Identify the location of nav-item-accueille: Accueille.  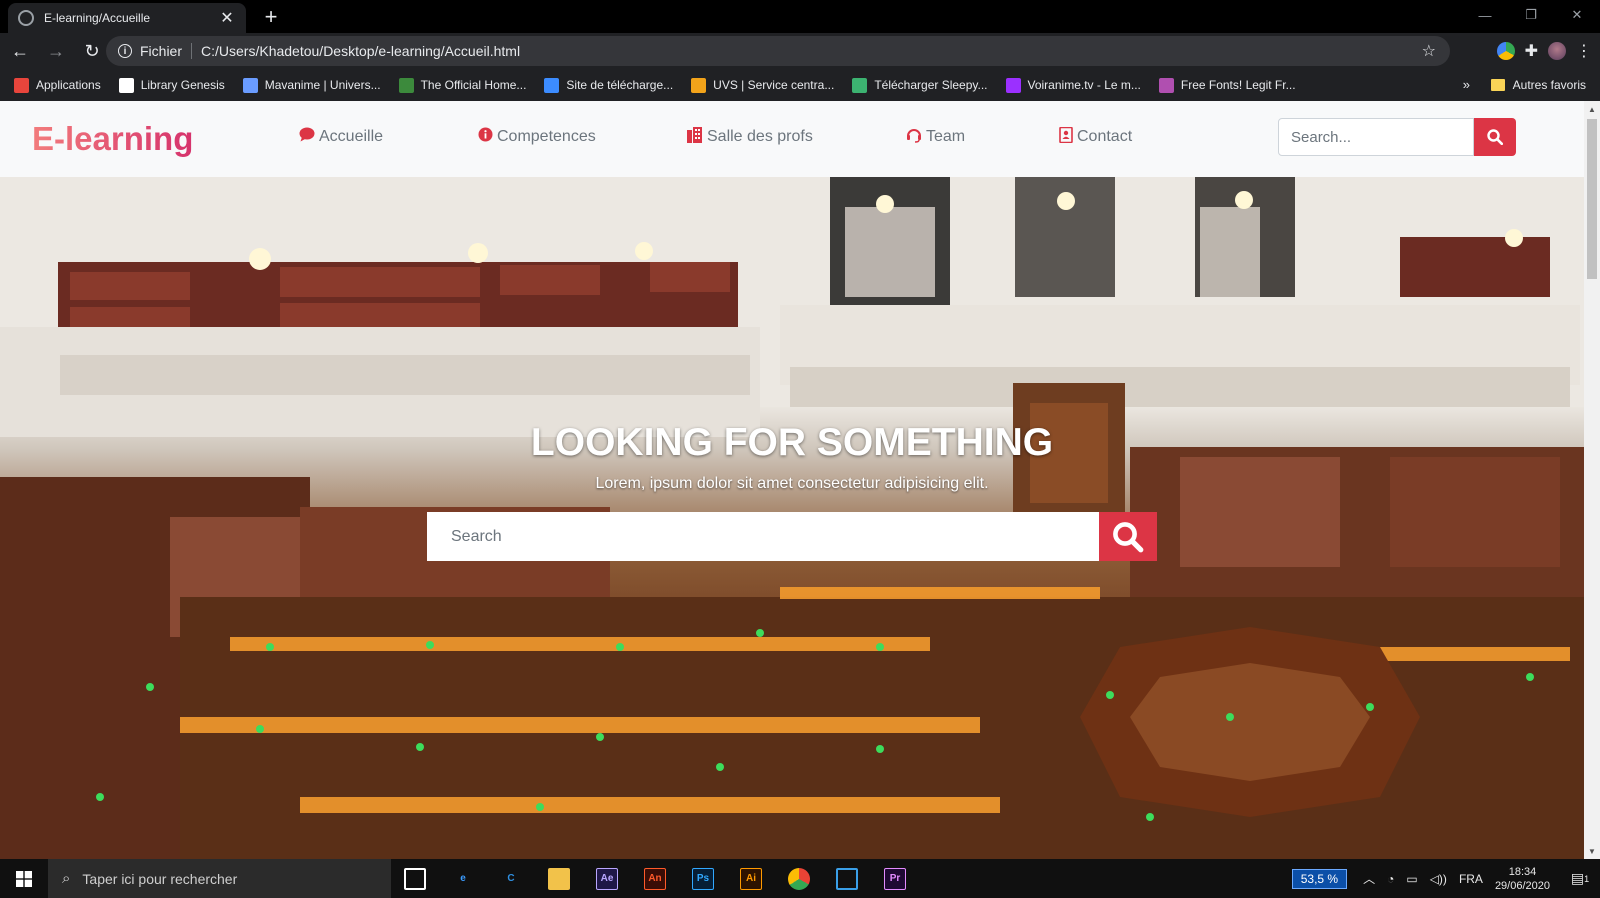
(341, 136).